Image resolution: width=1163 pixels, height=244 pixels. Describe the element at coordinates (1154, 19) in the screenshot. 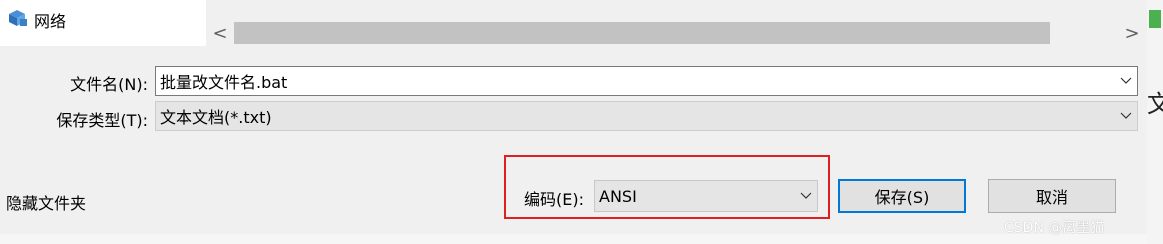

I see `green-tag-icon` at that location.